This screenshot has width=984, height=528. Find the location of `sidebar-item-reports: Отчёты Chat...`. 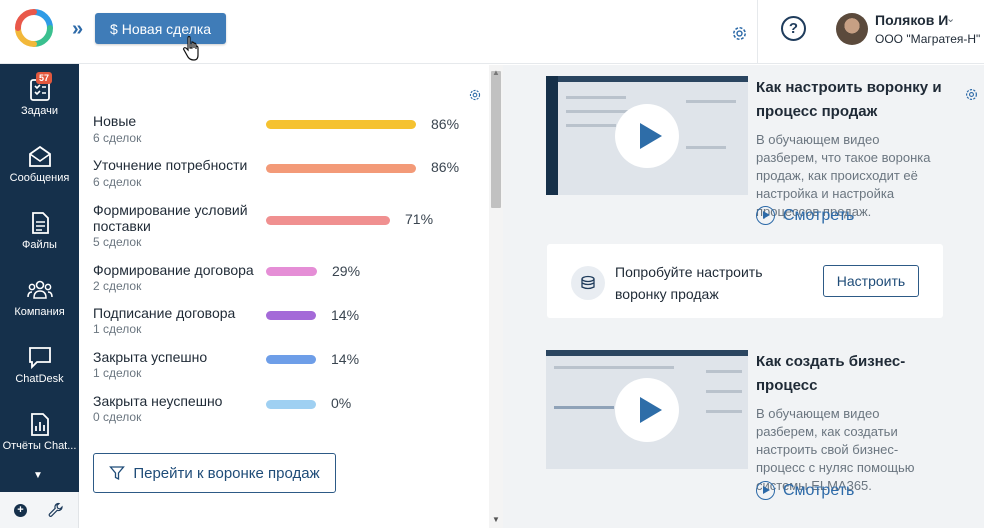

sidebar-item-reports: Отчёты Chat... is located at coordinates (39, 435).